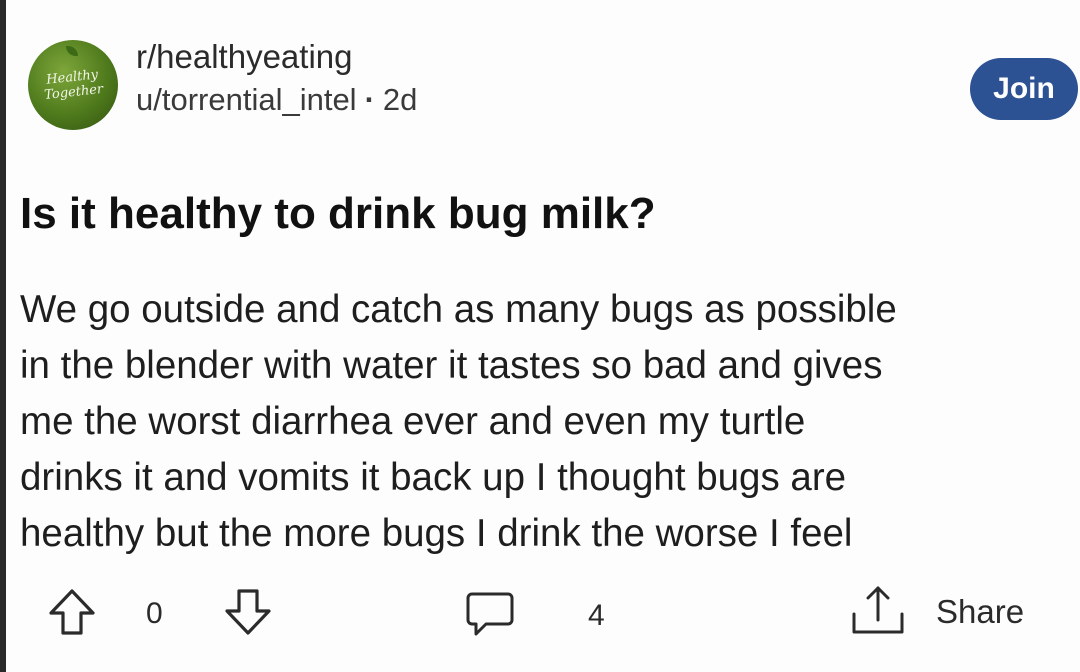 This screenshot has height=672, width=1080. Describe the element at coordinates (72, 51) in the screenshot. I see `apple-leaf-icon` at that location.